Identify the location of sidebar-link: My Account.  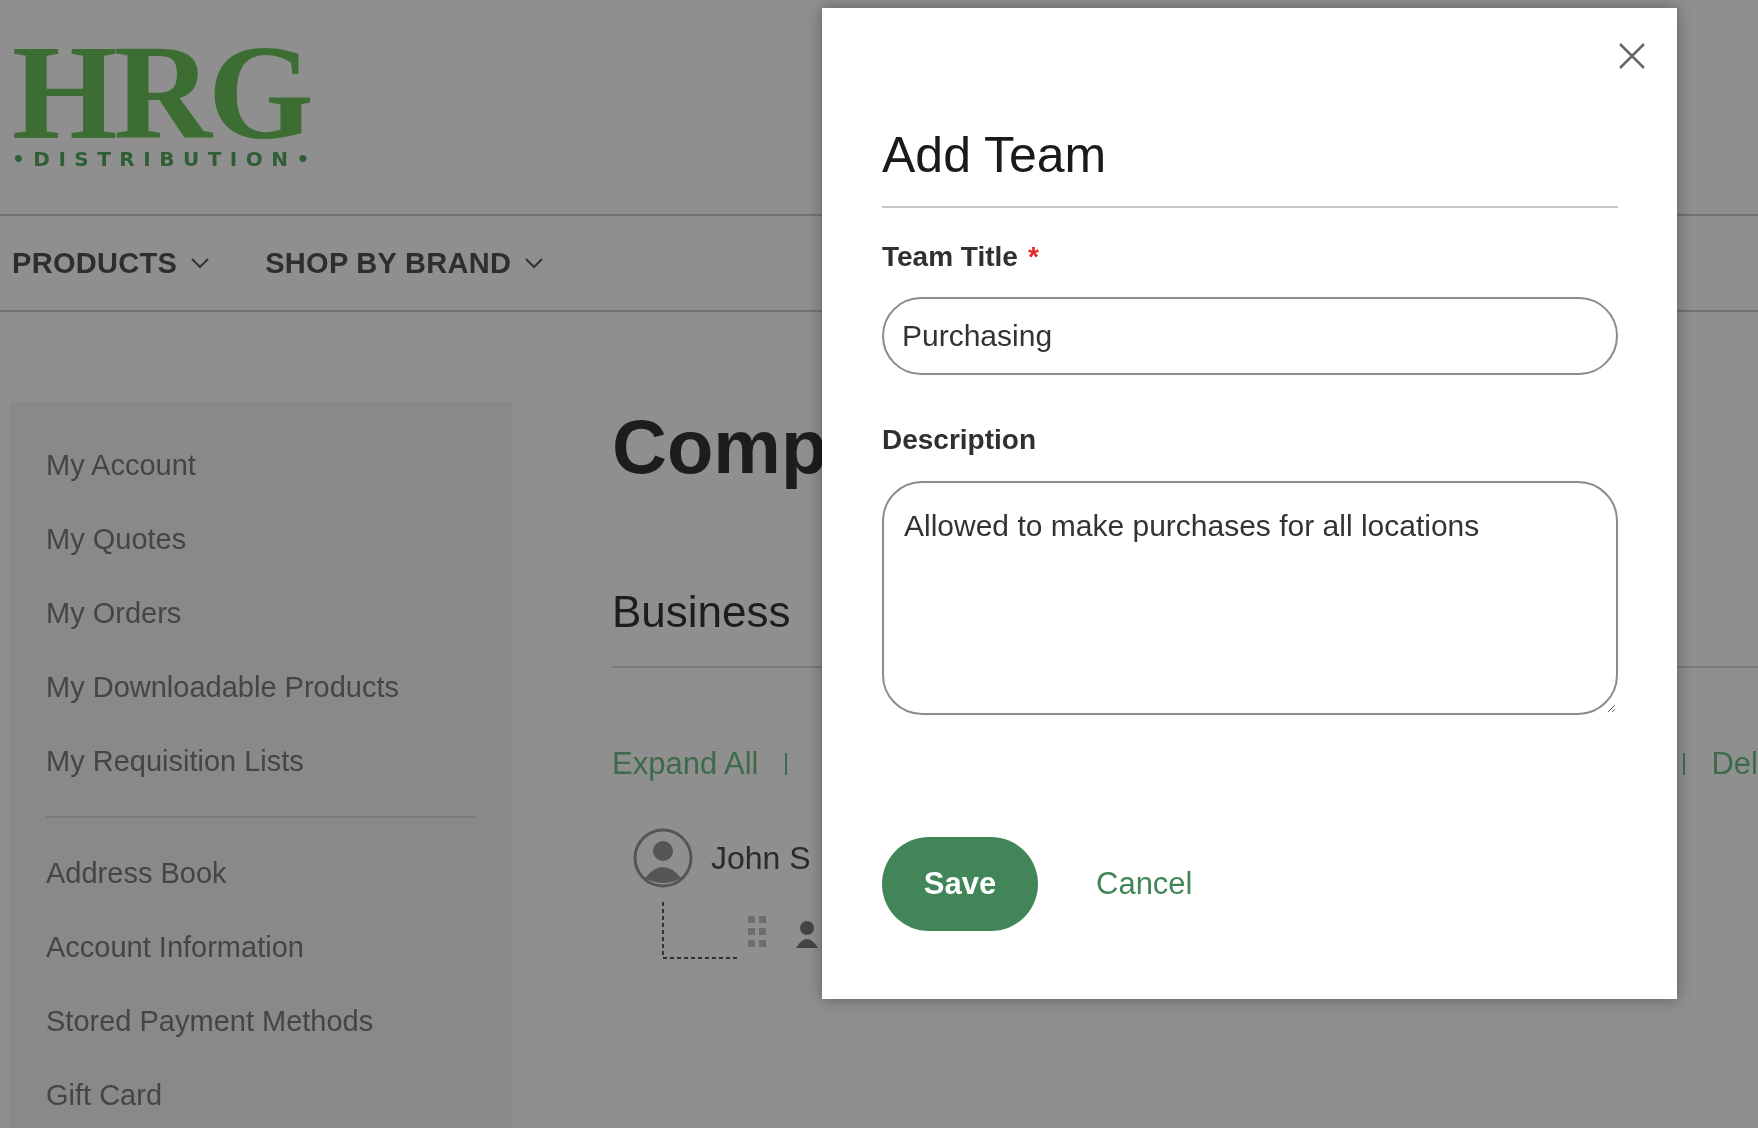
(261, 465).